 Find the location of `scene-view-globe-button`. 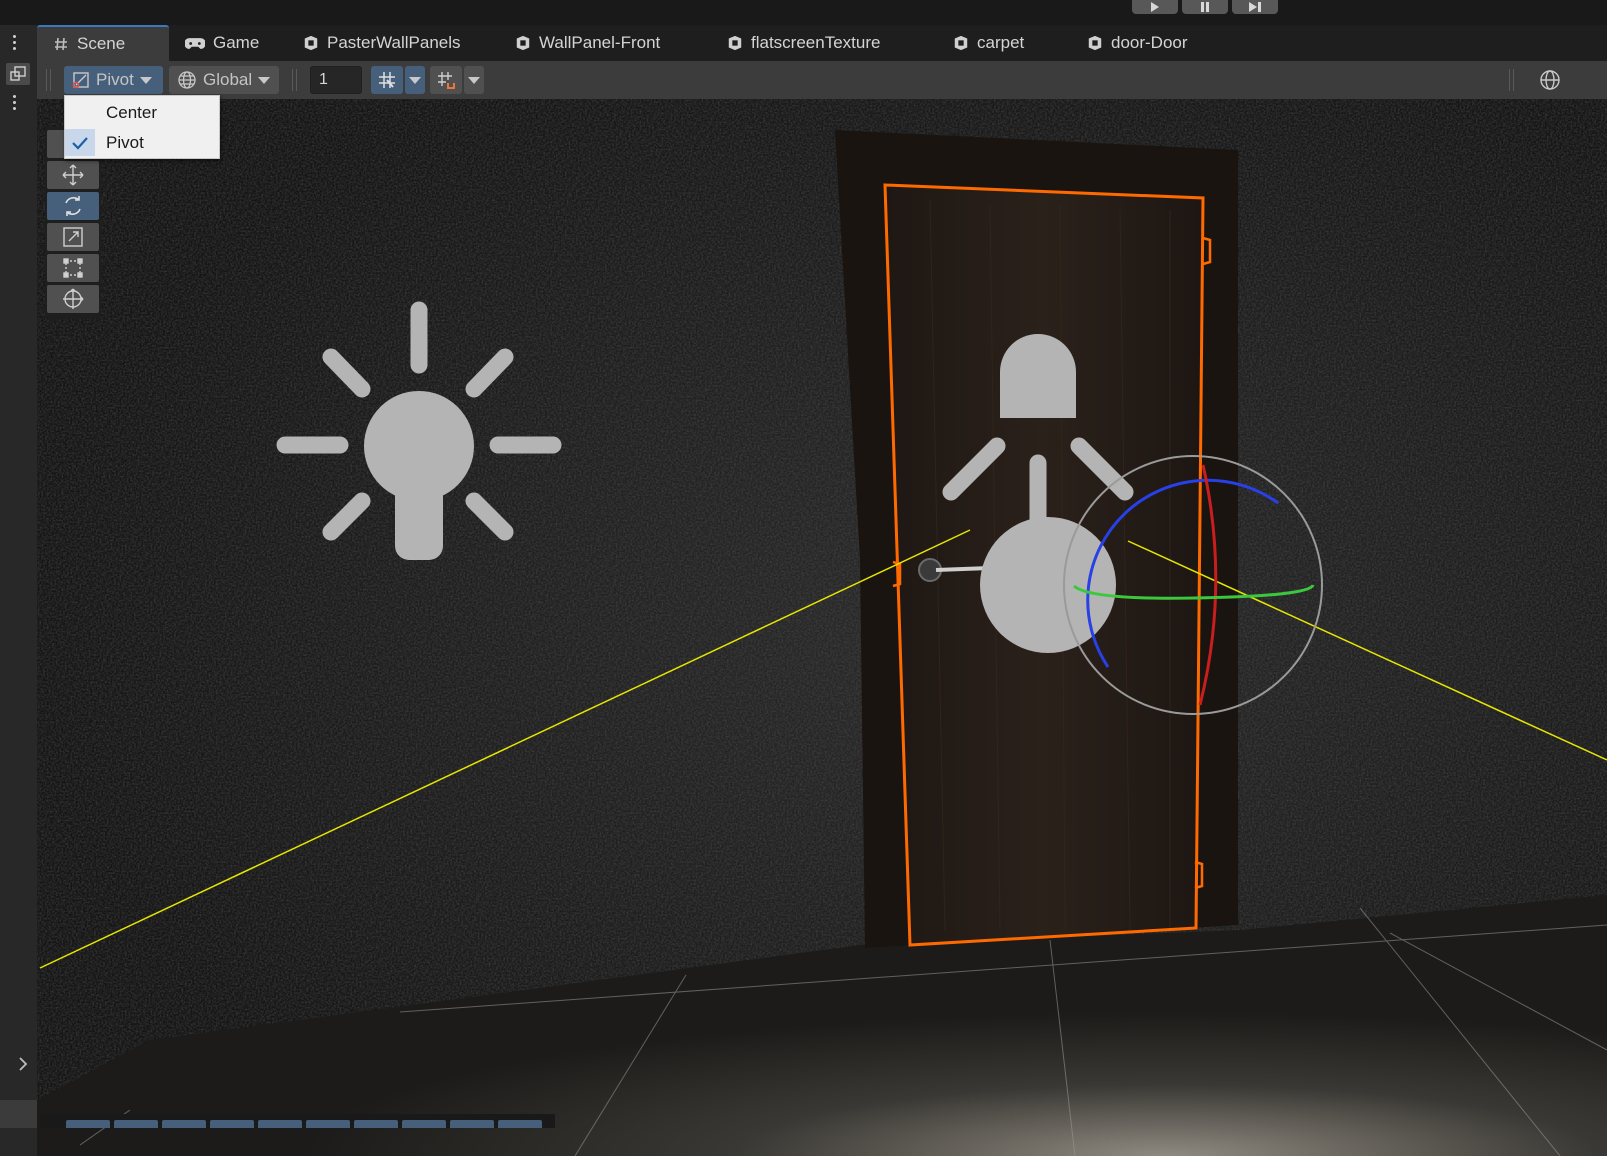

scene-view-globe-button is located at coordinates (1550, 80).